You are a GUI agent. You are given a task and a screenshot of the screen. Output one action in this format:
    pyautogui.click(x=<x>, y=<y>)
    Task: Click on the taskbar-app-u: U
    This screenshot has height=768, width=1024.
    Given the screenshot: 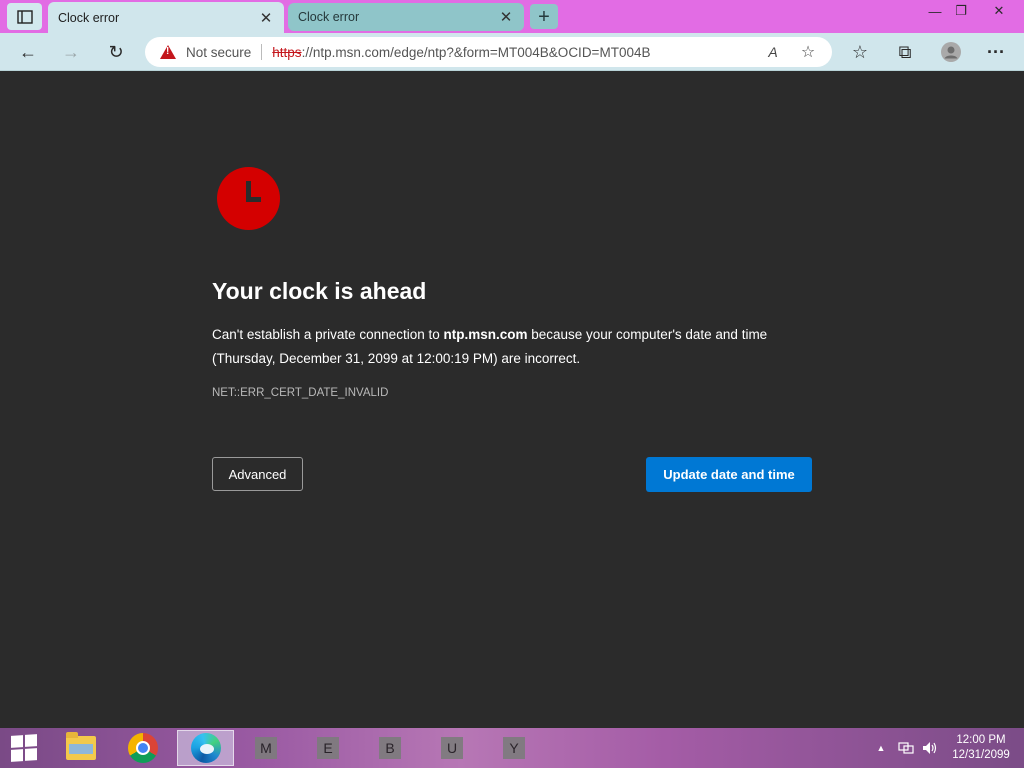 What is the action you would take?
    pyautogui.click(x=452, y=748)
    